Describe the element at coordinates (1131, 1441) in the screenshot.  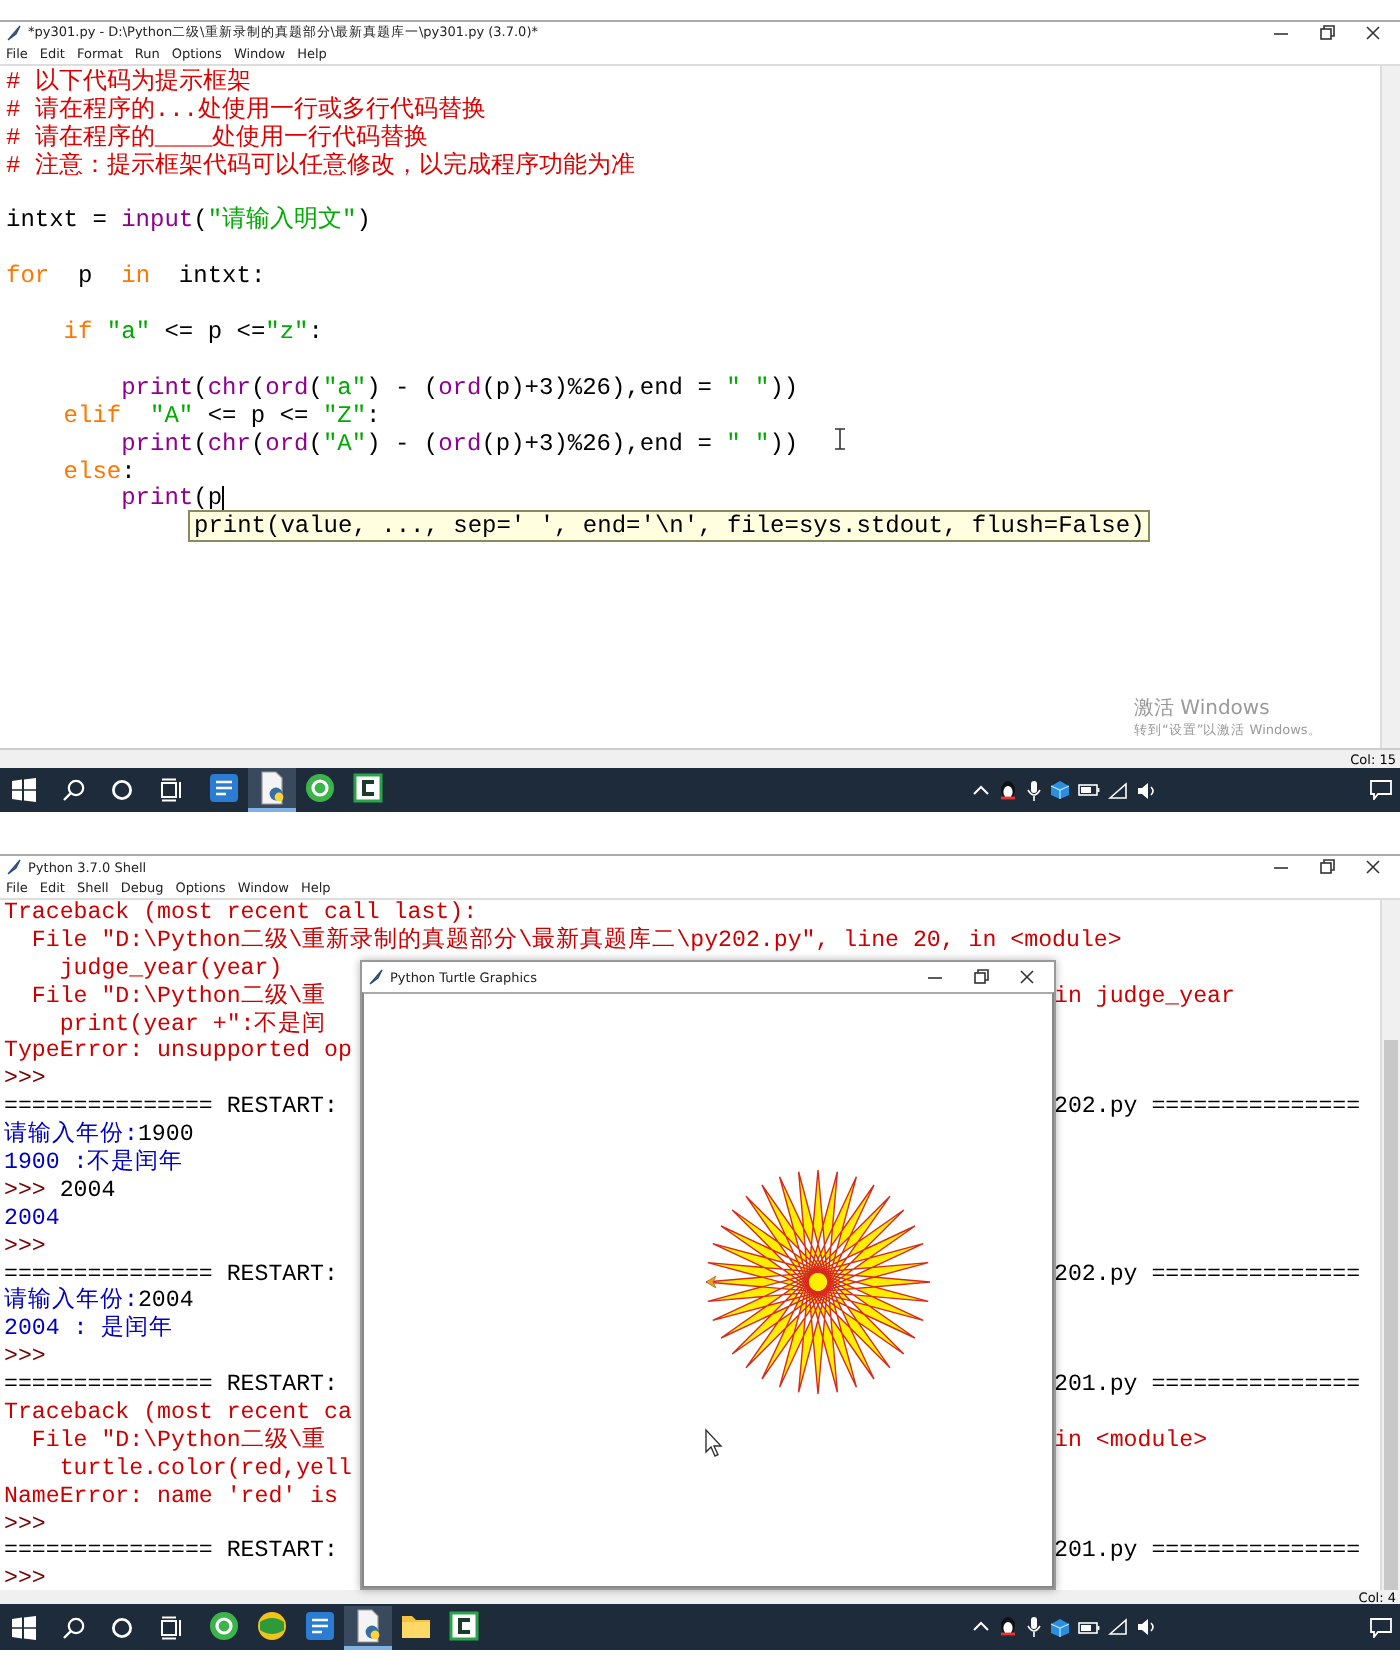
I see `shell-line: in <module>` at that location.